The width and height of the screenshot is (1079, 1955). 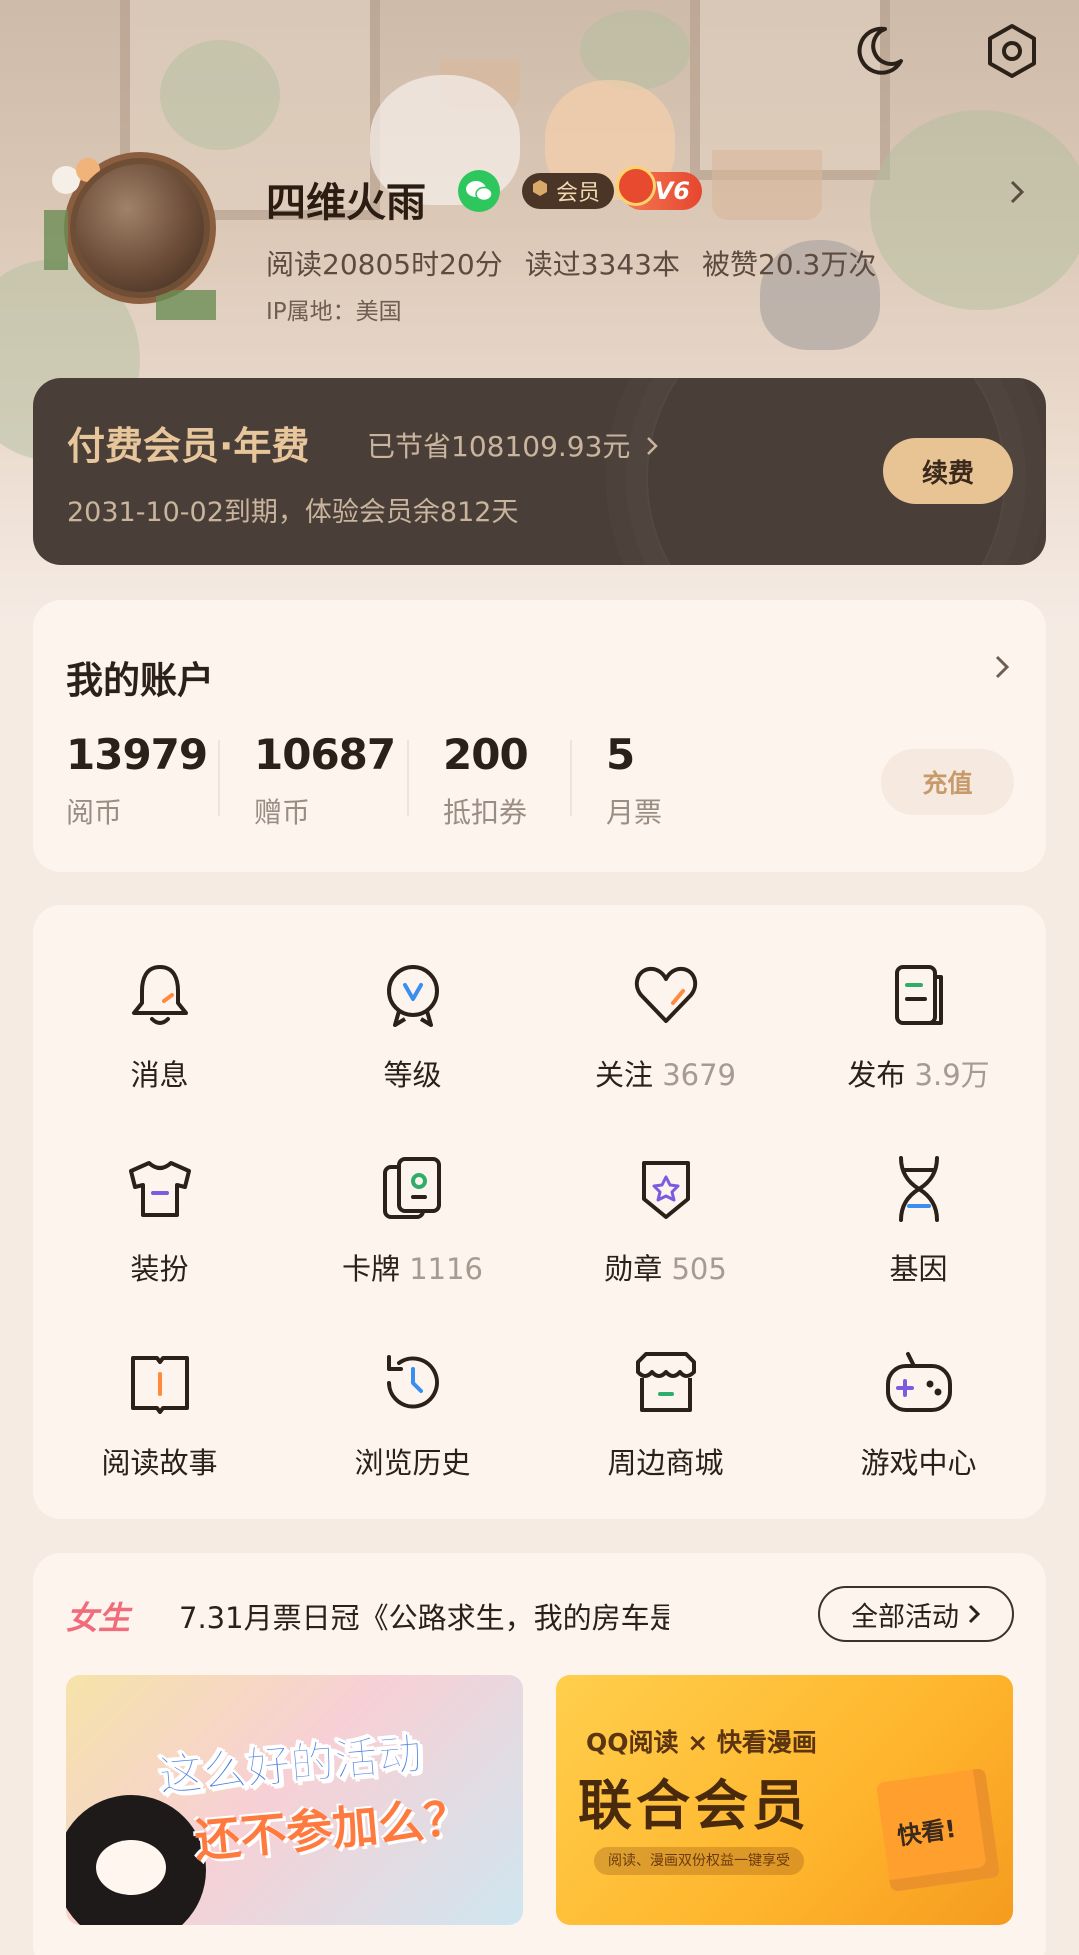 What do you see at coordinates (293, 512) in the screenshot?
I see `membership-expire: 2031-10-02到期，体验会员余812天` at bounding box center [293, 512].